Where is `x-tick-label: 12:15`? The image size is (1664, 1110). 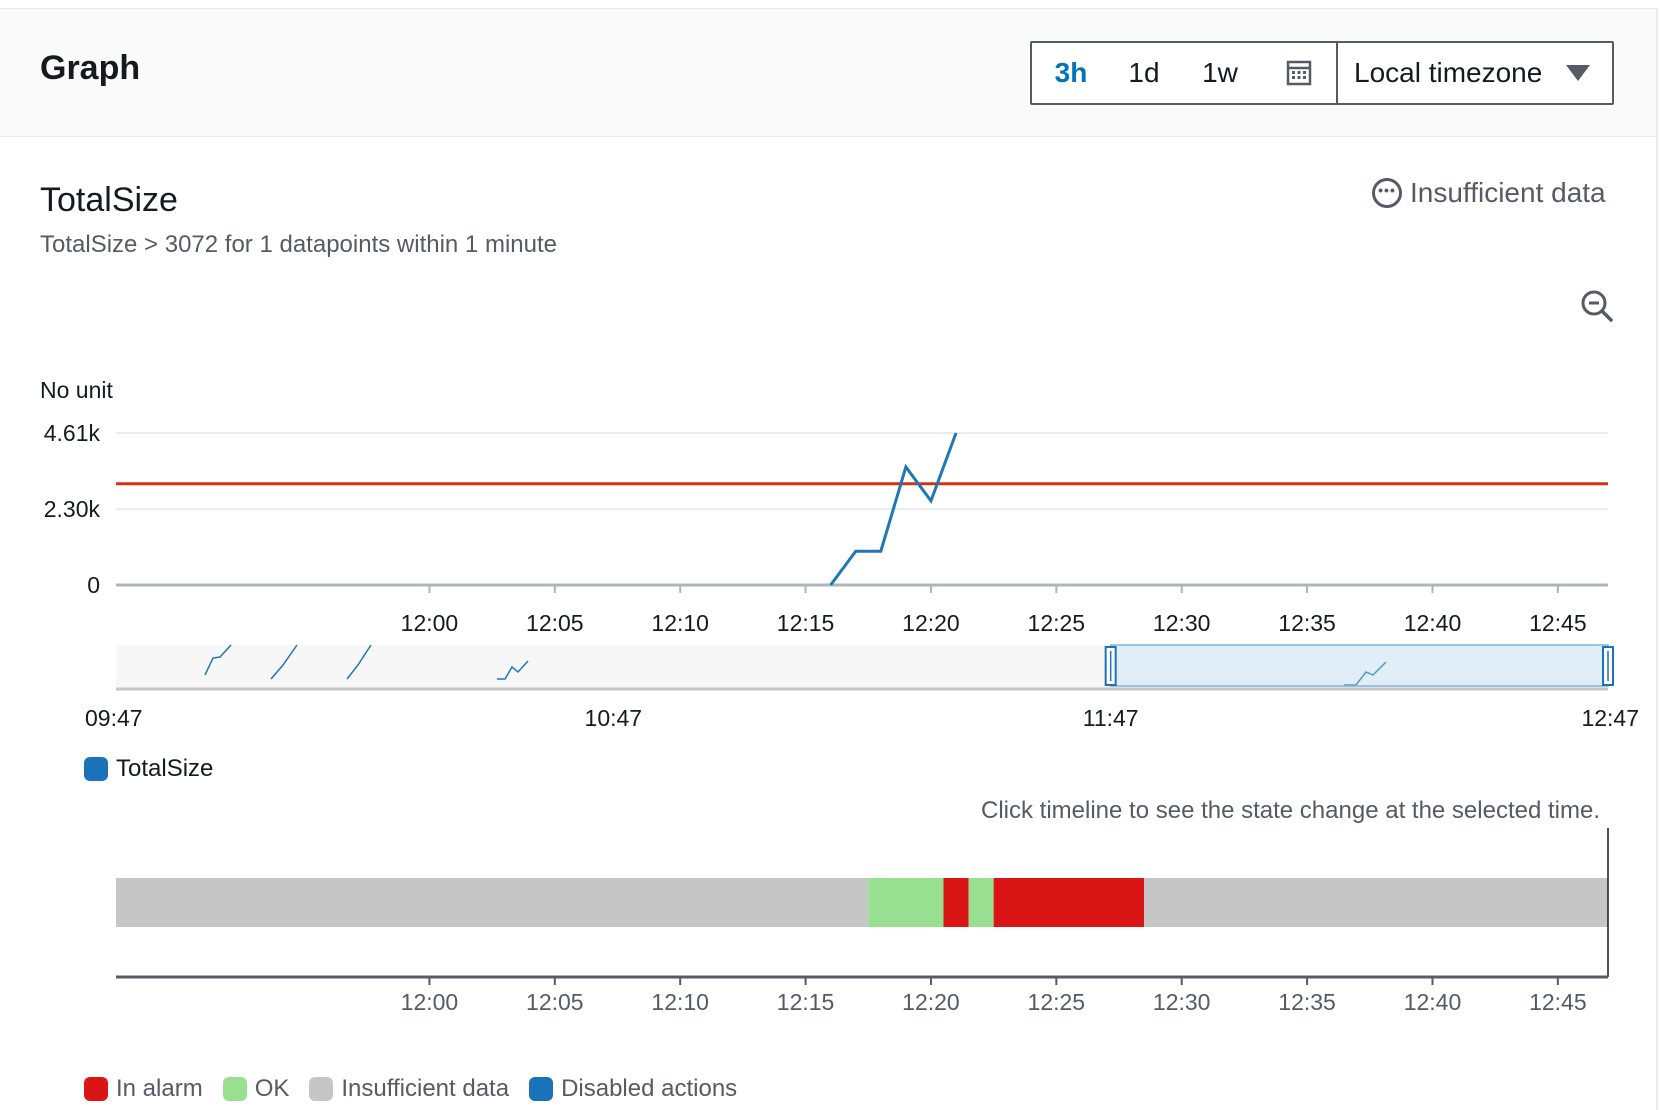 x-tick-label: 12:15 is located at coordinates (806, 623).